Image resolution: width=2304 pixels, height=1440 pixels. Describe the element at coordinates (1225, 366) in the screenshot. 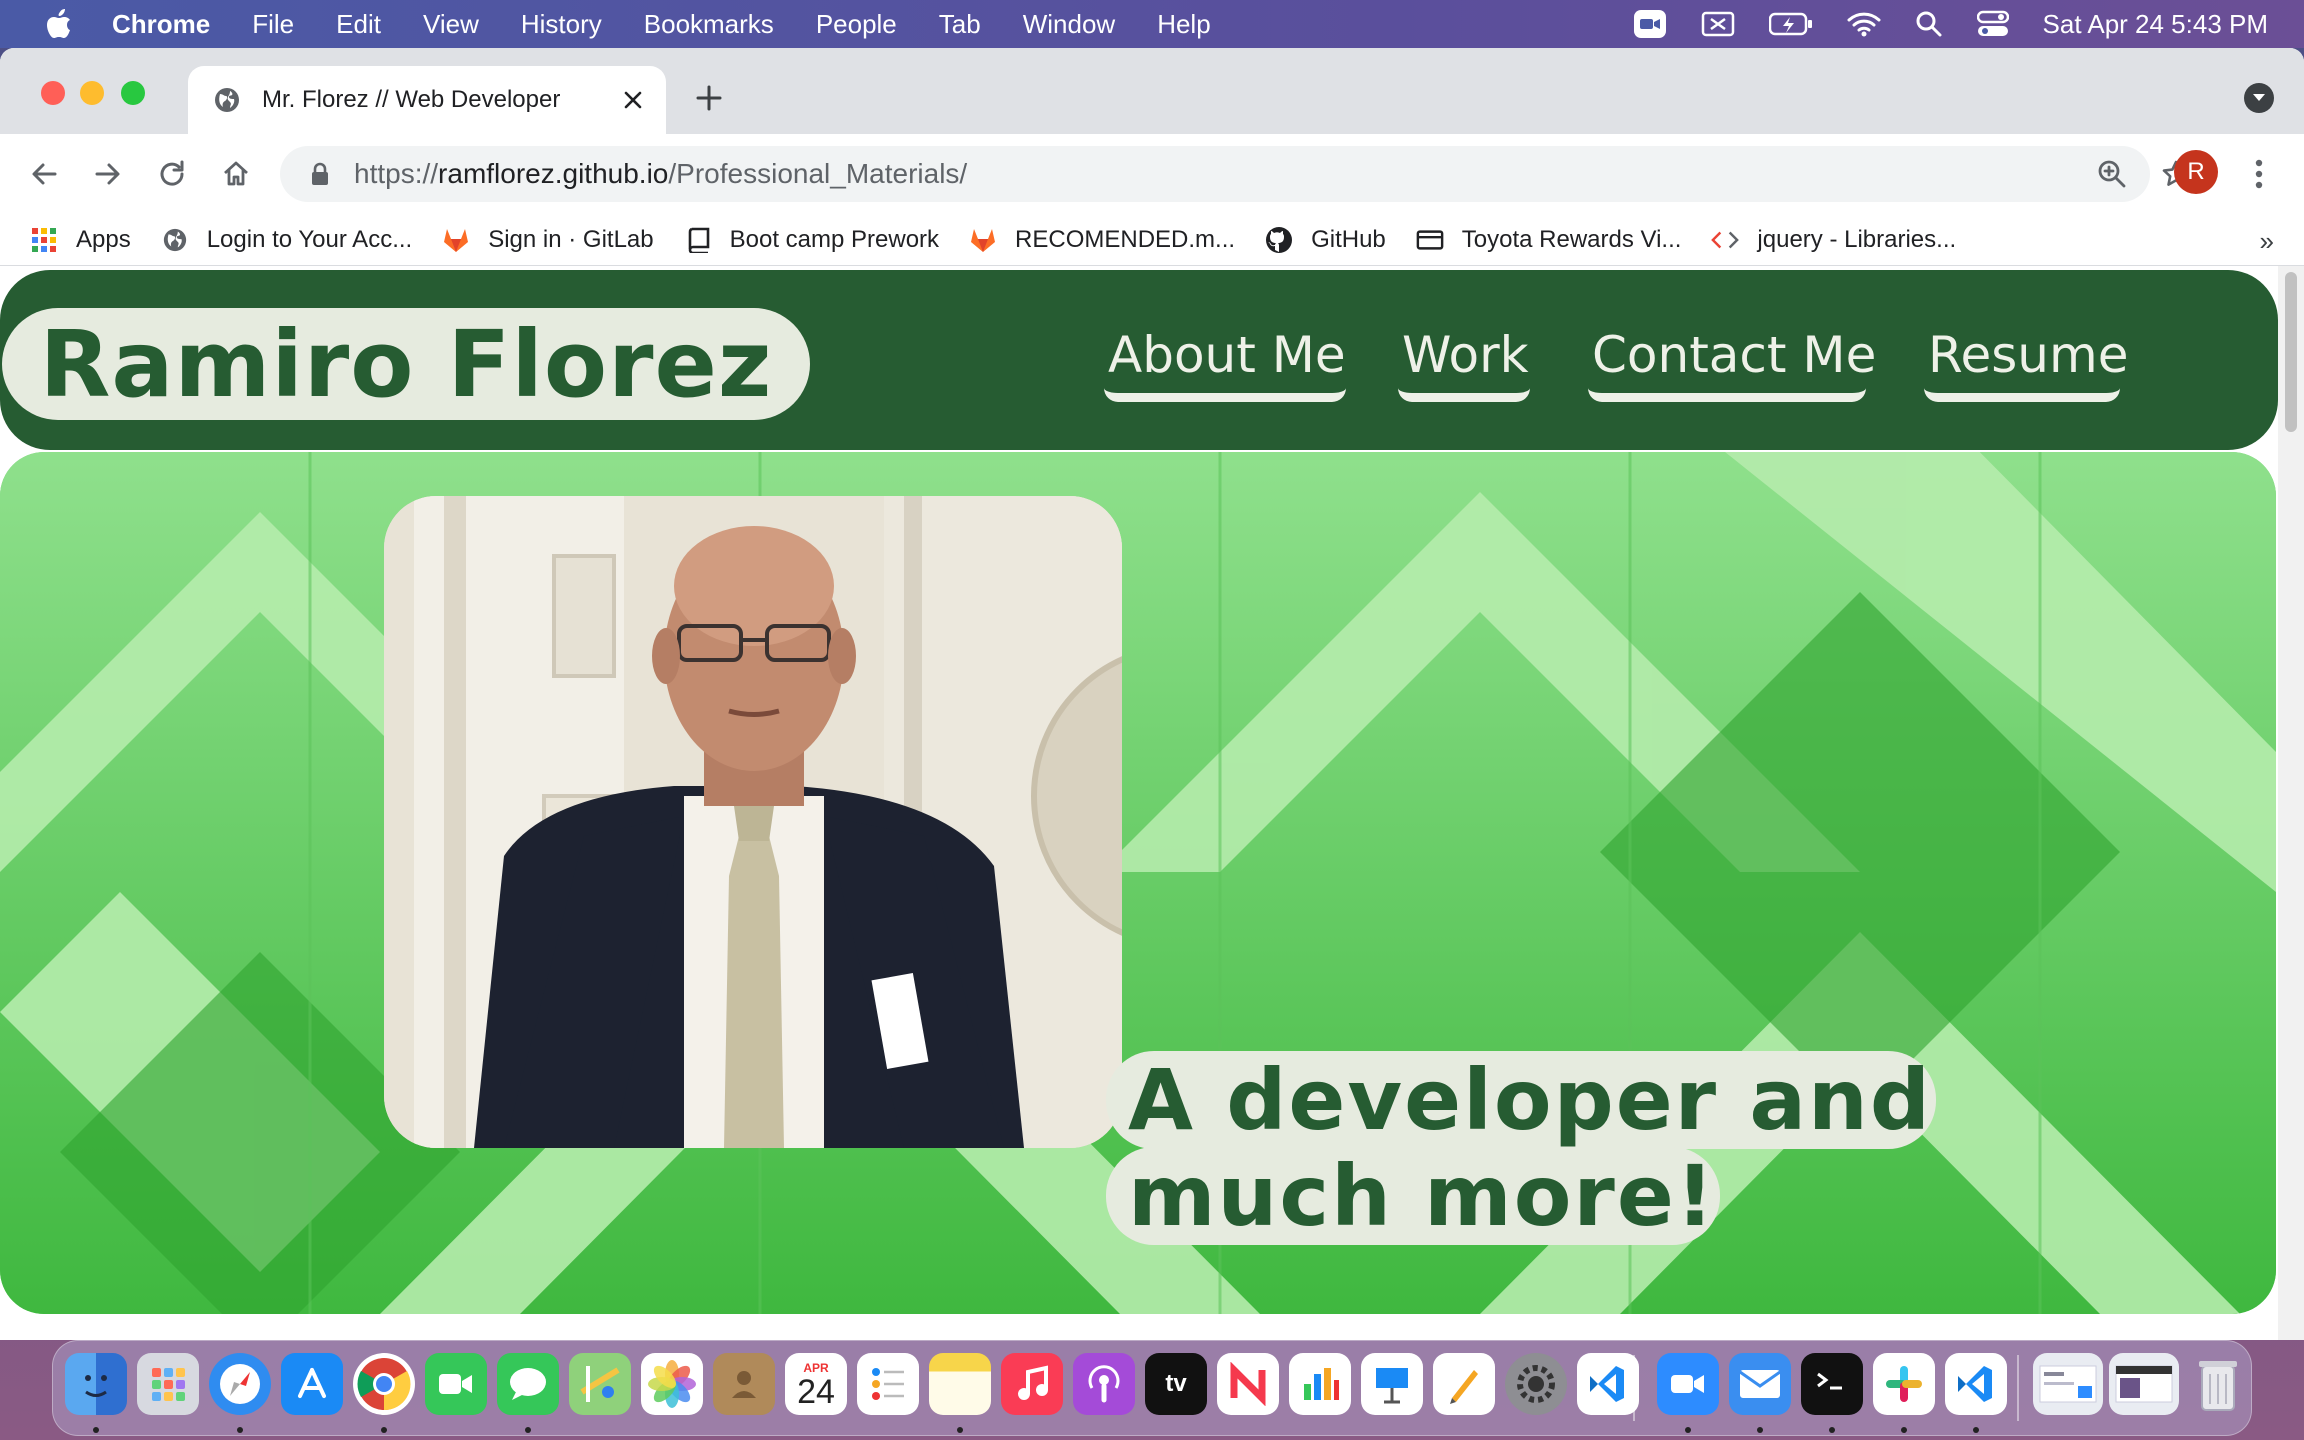

I see `nav-about-me: About Me` at that location.